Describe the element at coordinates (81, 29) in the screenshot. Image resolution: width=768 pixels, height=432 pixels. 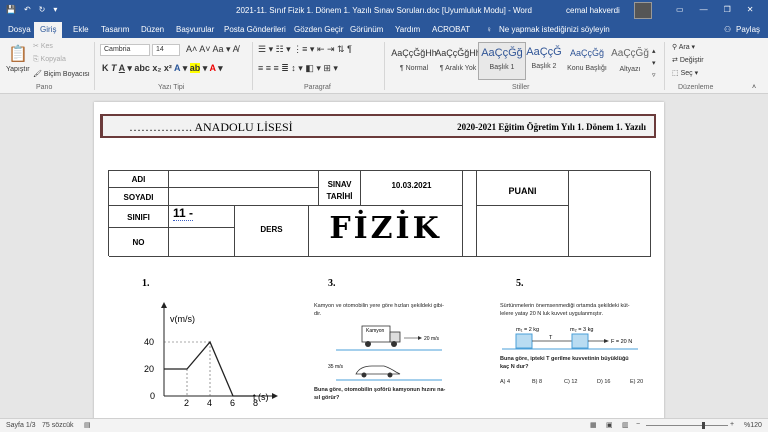
I see `tab-insert: Ekle` at that location.